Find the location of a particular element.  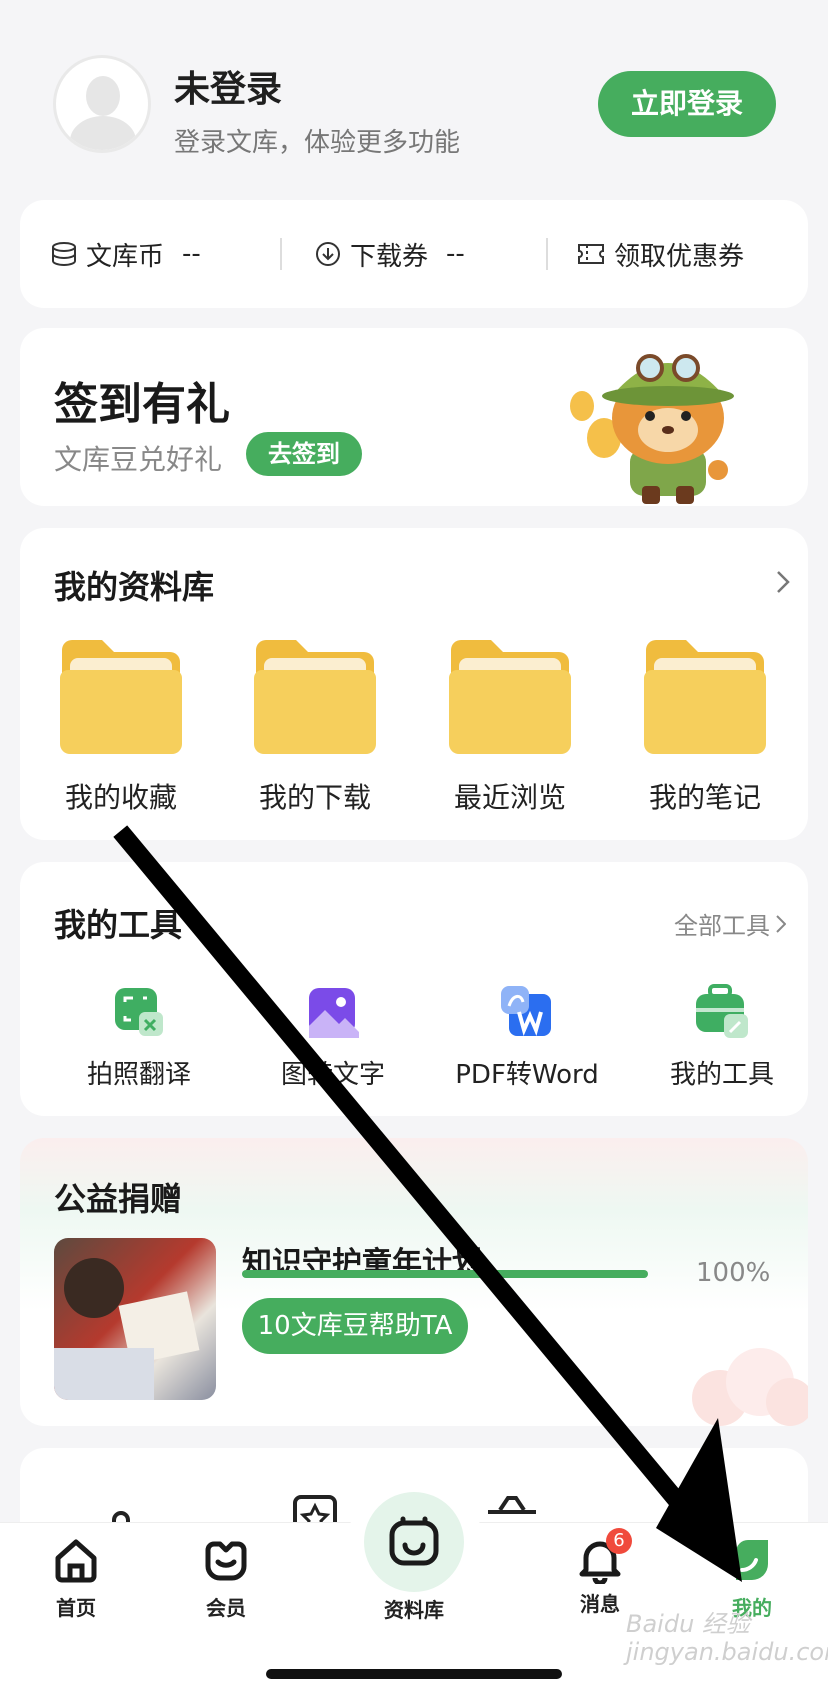

coupon-label: 领取优惠券 is located at coordinates (679, 256).